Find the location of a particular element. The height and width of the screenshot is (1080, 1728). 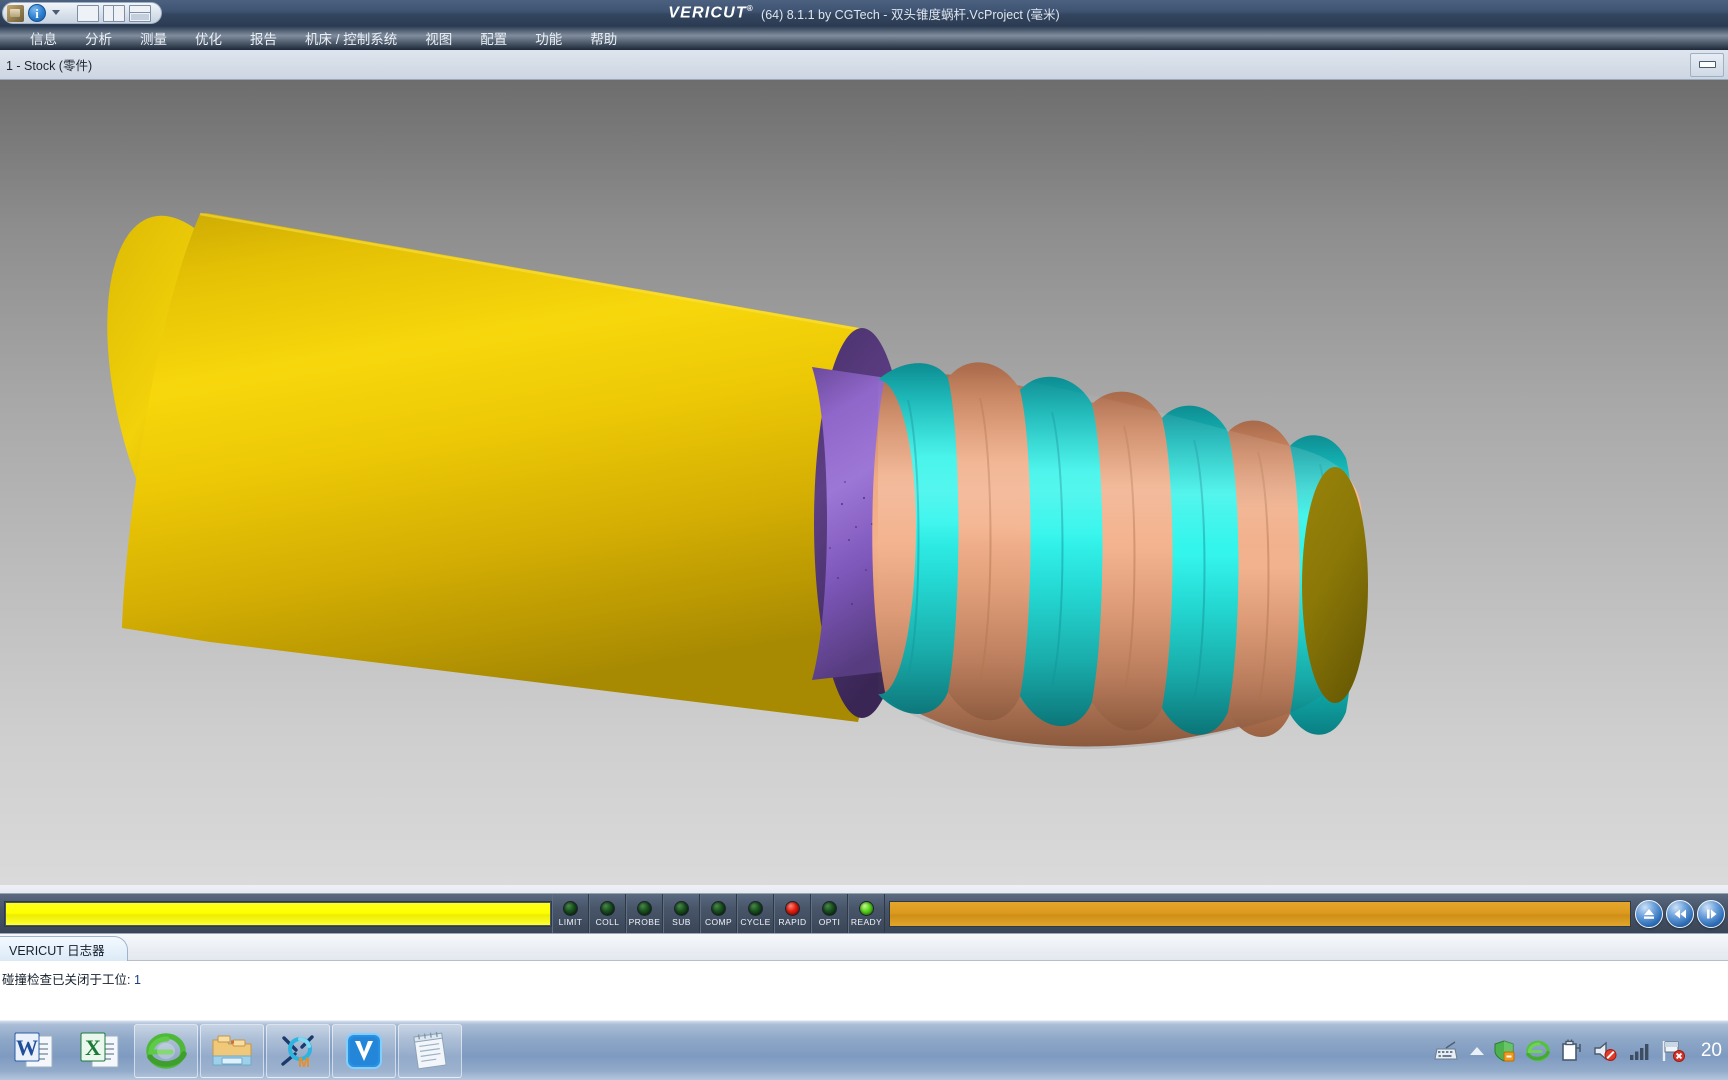

network-signal-icon is located at coordinates (1639, 1051).